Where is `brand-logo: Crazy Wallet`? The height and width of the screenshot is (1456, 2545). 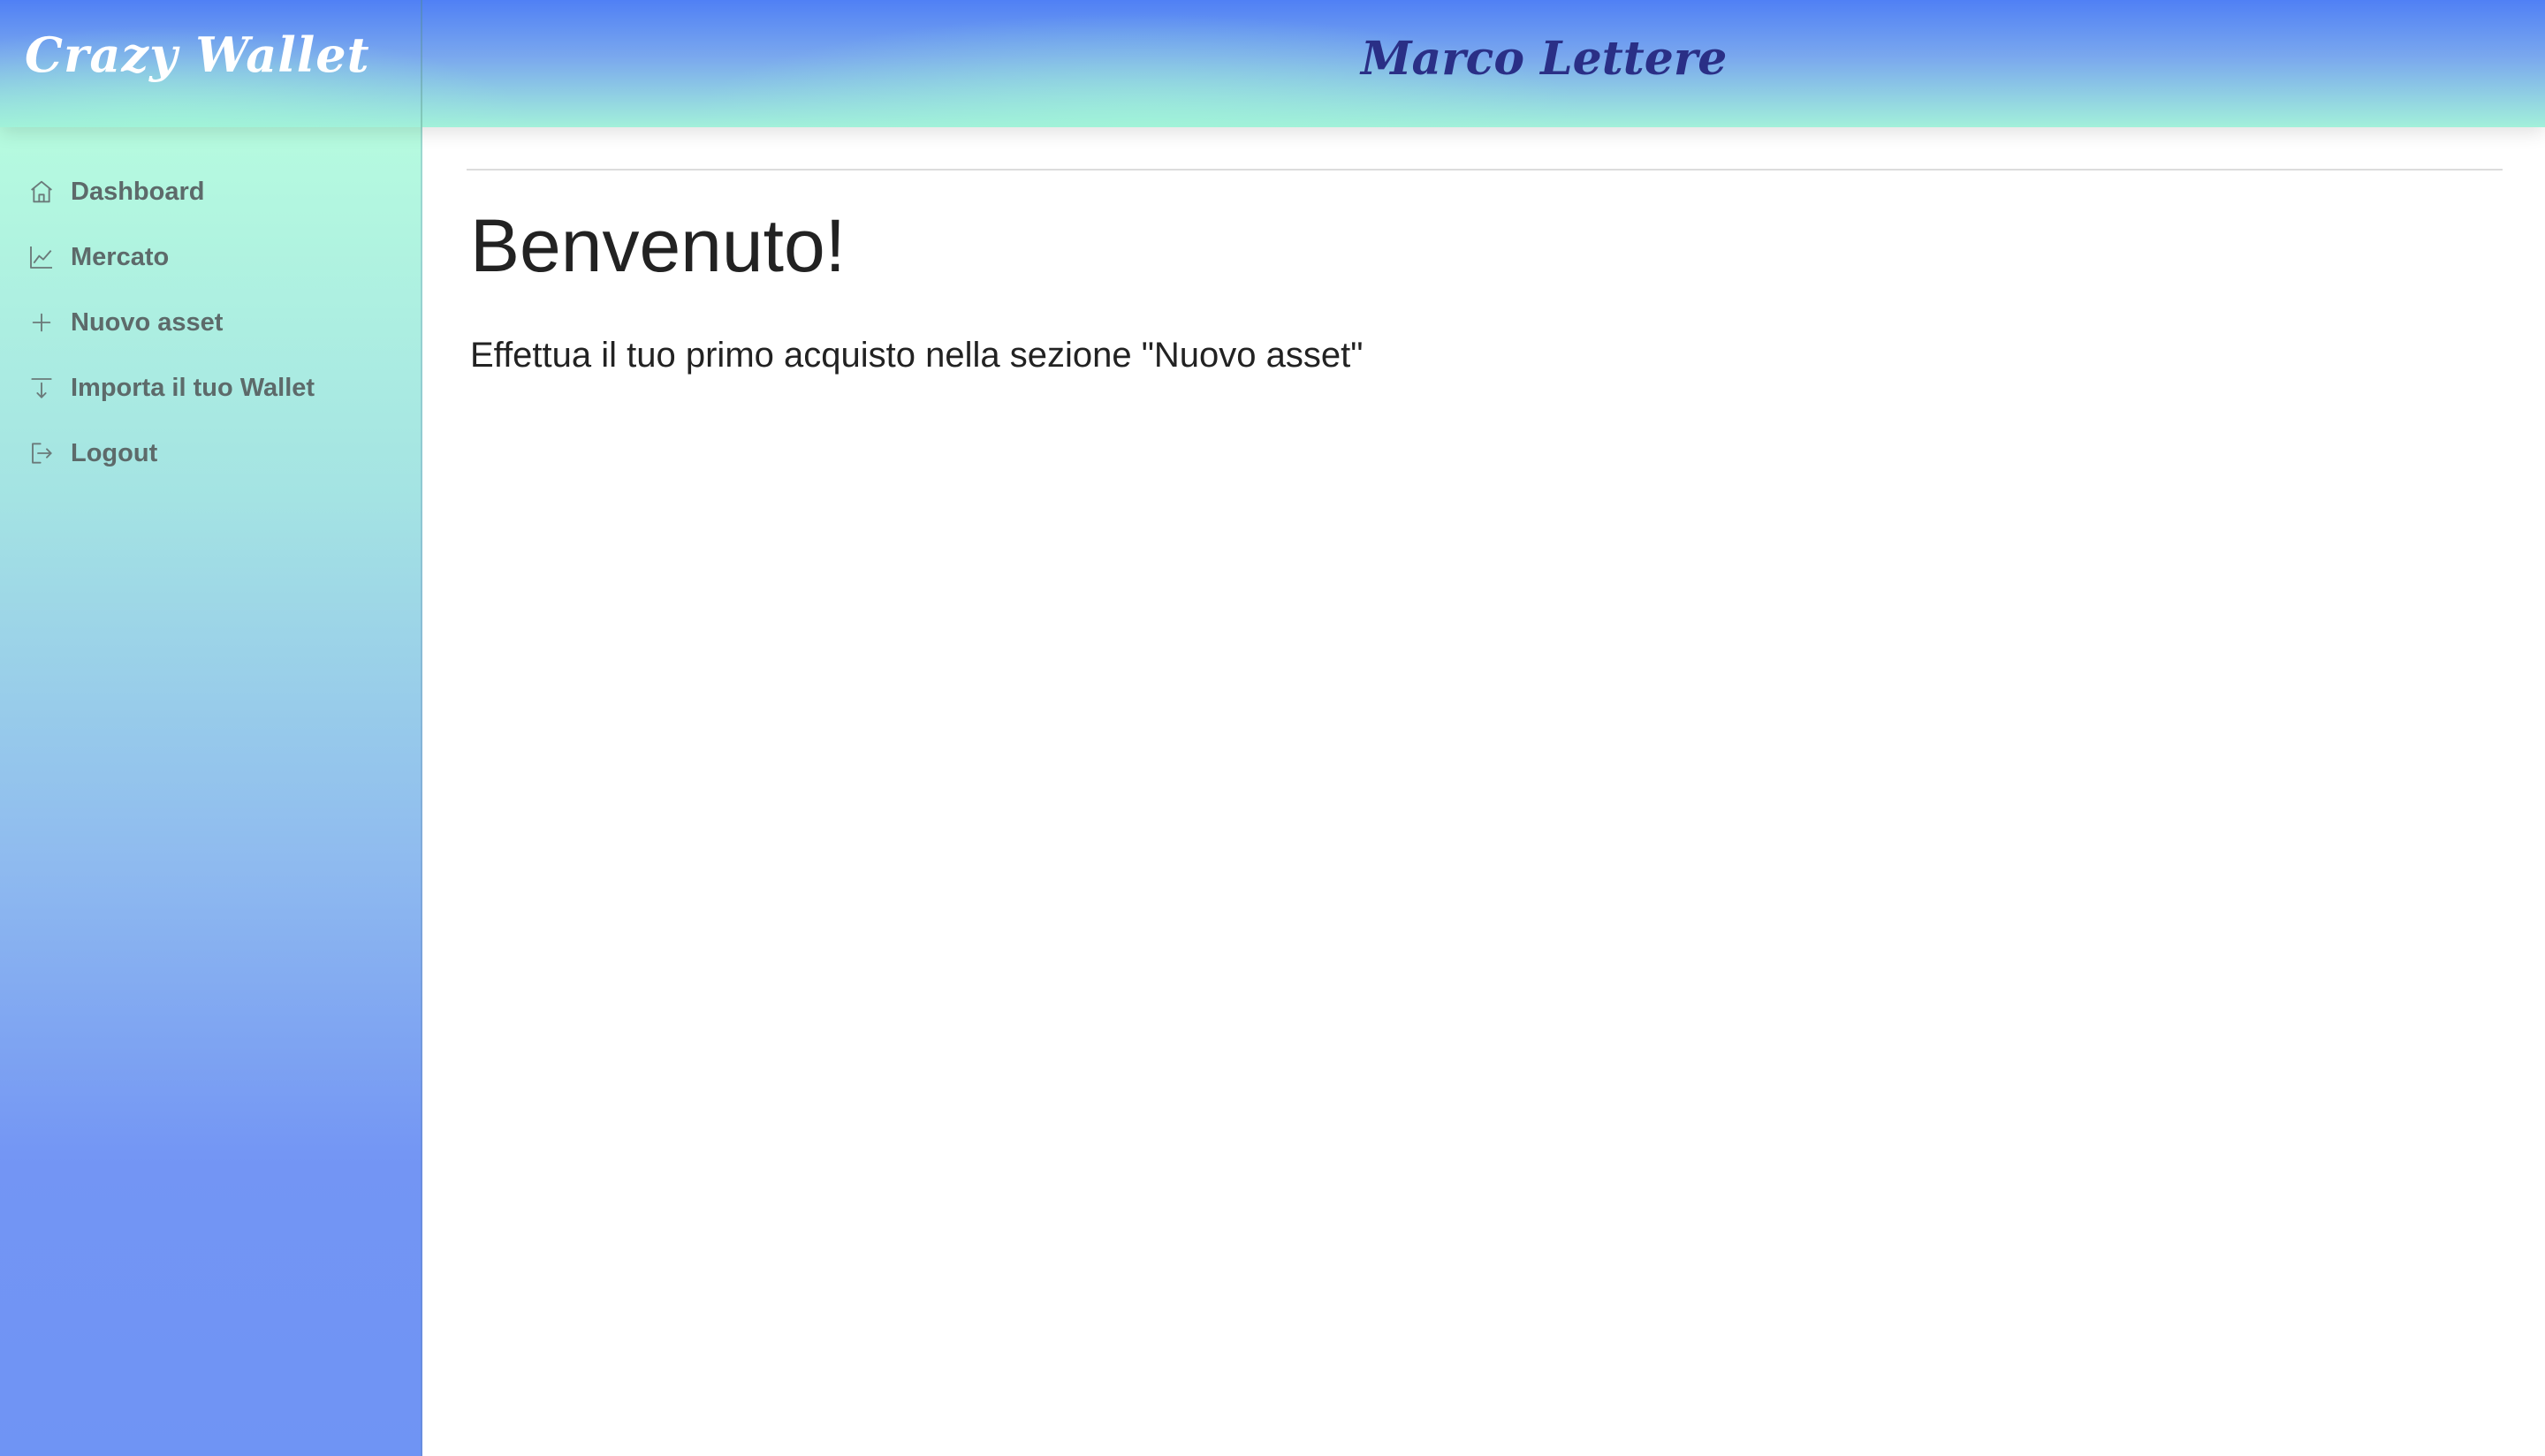 brand-logo: Crazy Wallet is located at coordinates (197, 55).